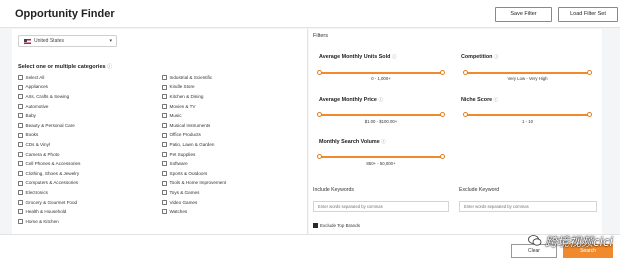 This screenshot has width=620, height=264. I want to click on category-label: Industrial & Scientific, so click(191, 77).